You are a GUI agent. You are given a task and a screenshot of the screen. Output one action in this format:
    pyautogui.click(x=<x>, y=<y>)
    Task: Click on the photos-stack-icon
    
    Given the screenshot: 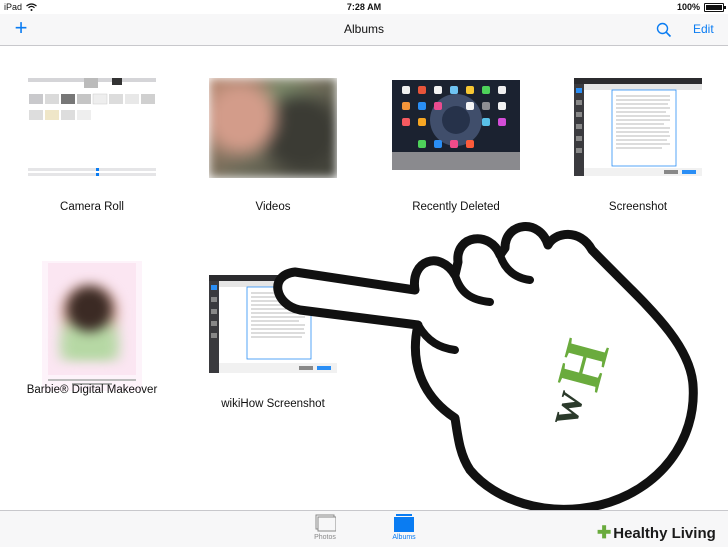 What is the action you would take?
    pyautogui.click(x=325, y=523)
    